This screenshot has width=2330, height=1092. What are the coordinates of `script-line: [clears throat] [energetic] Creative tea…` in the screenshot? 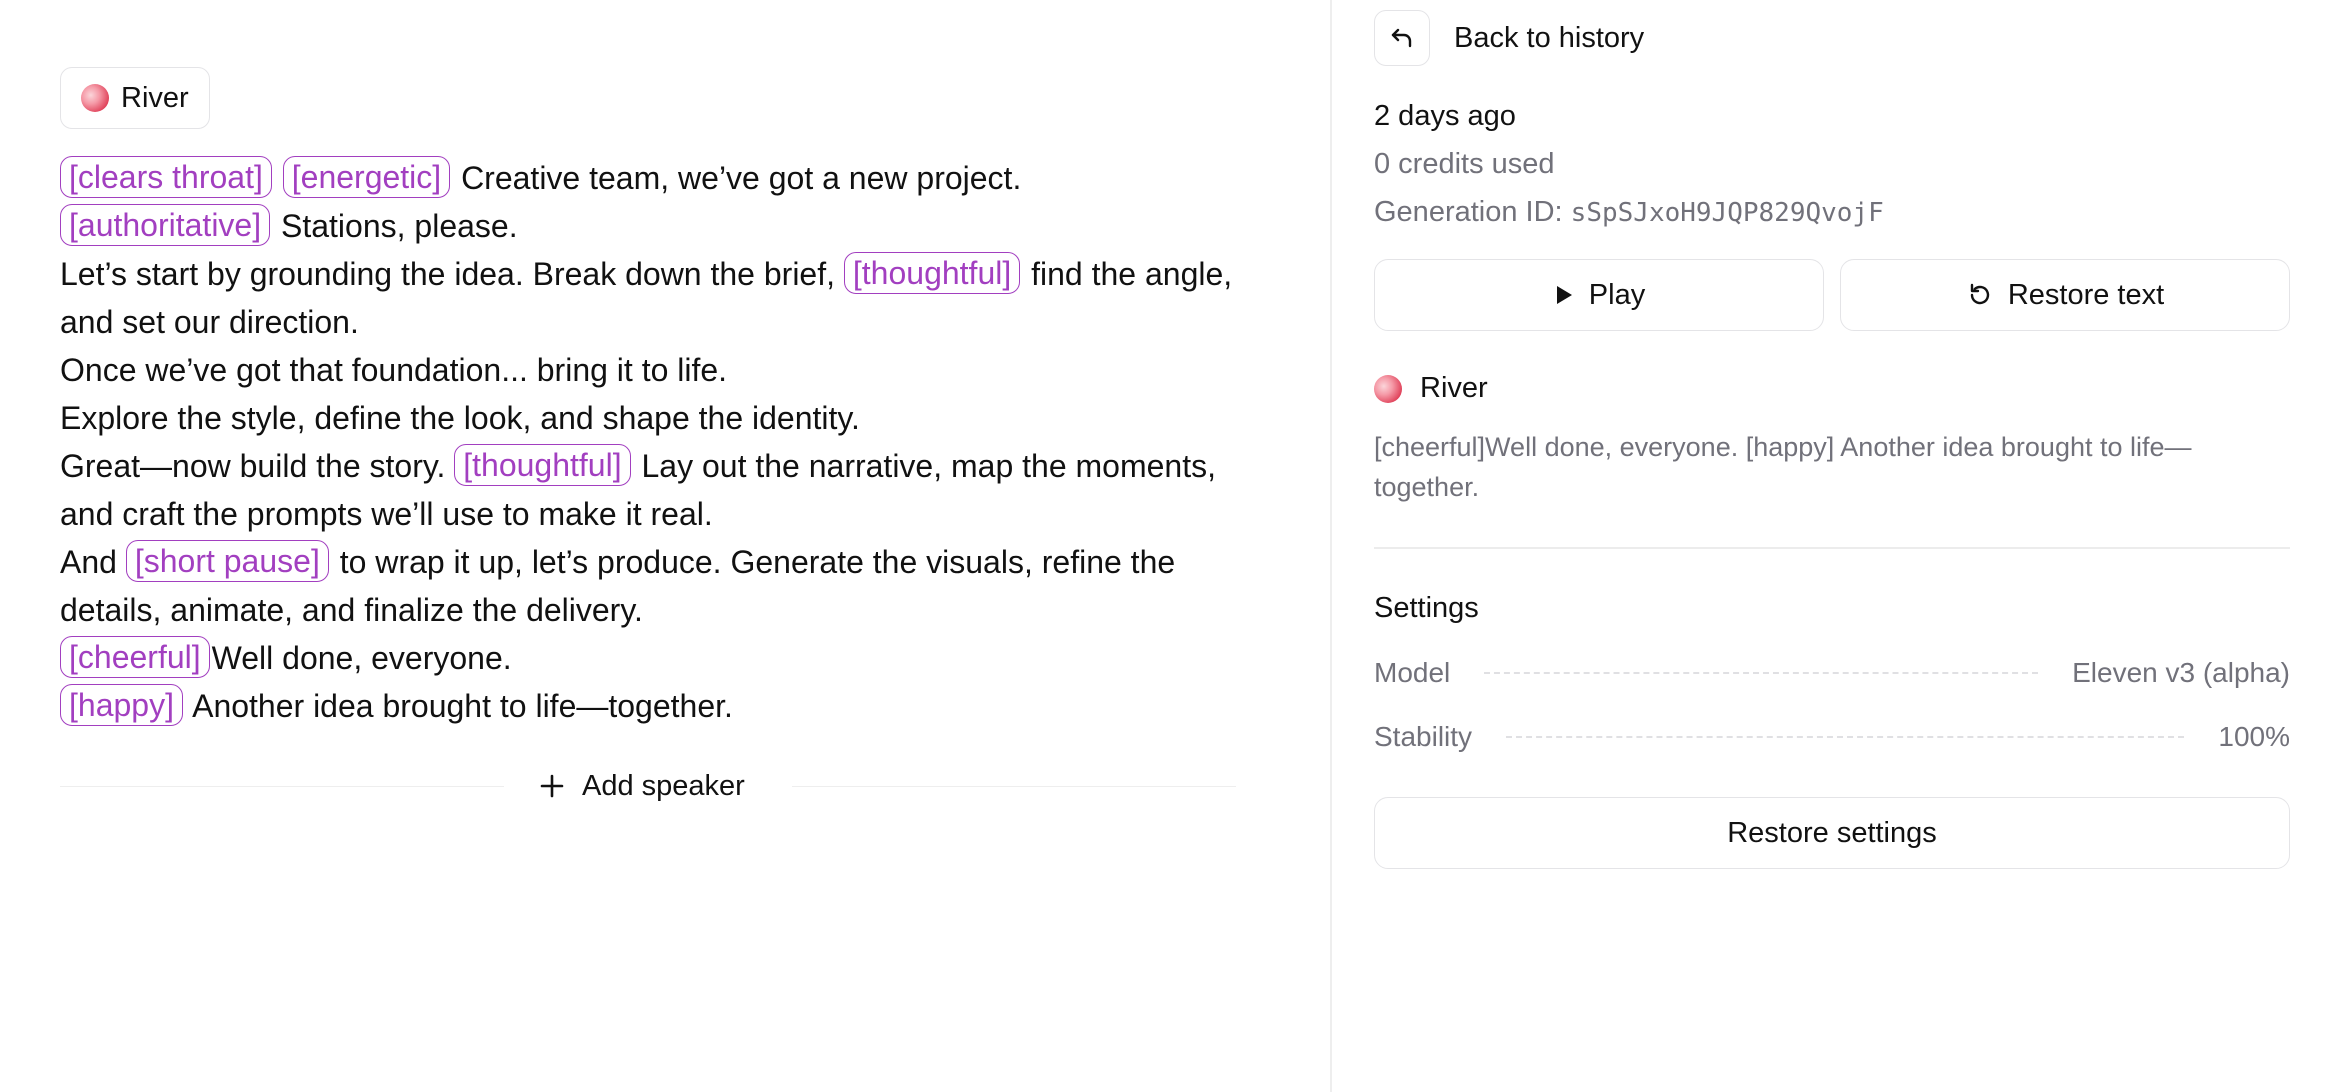 It's located at (650, 178).